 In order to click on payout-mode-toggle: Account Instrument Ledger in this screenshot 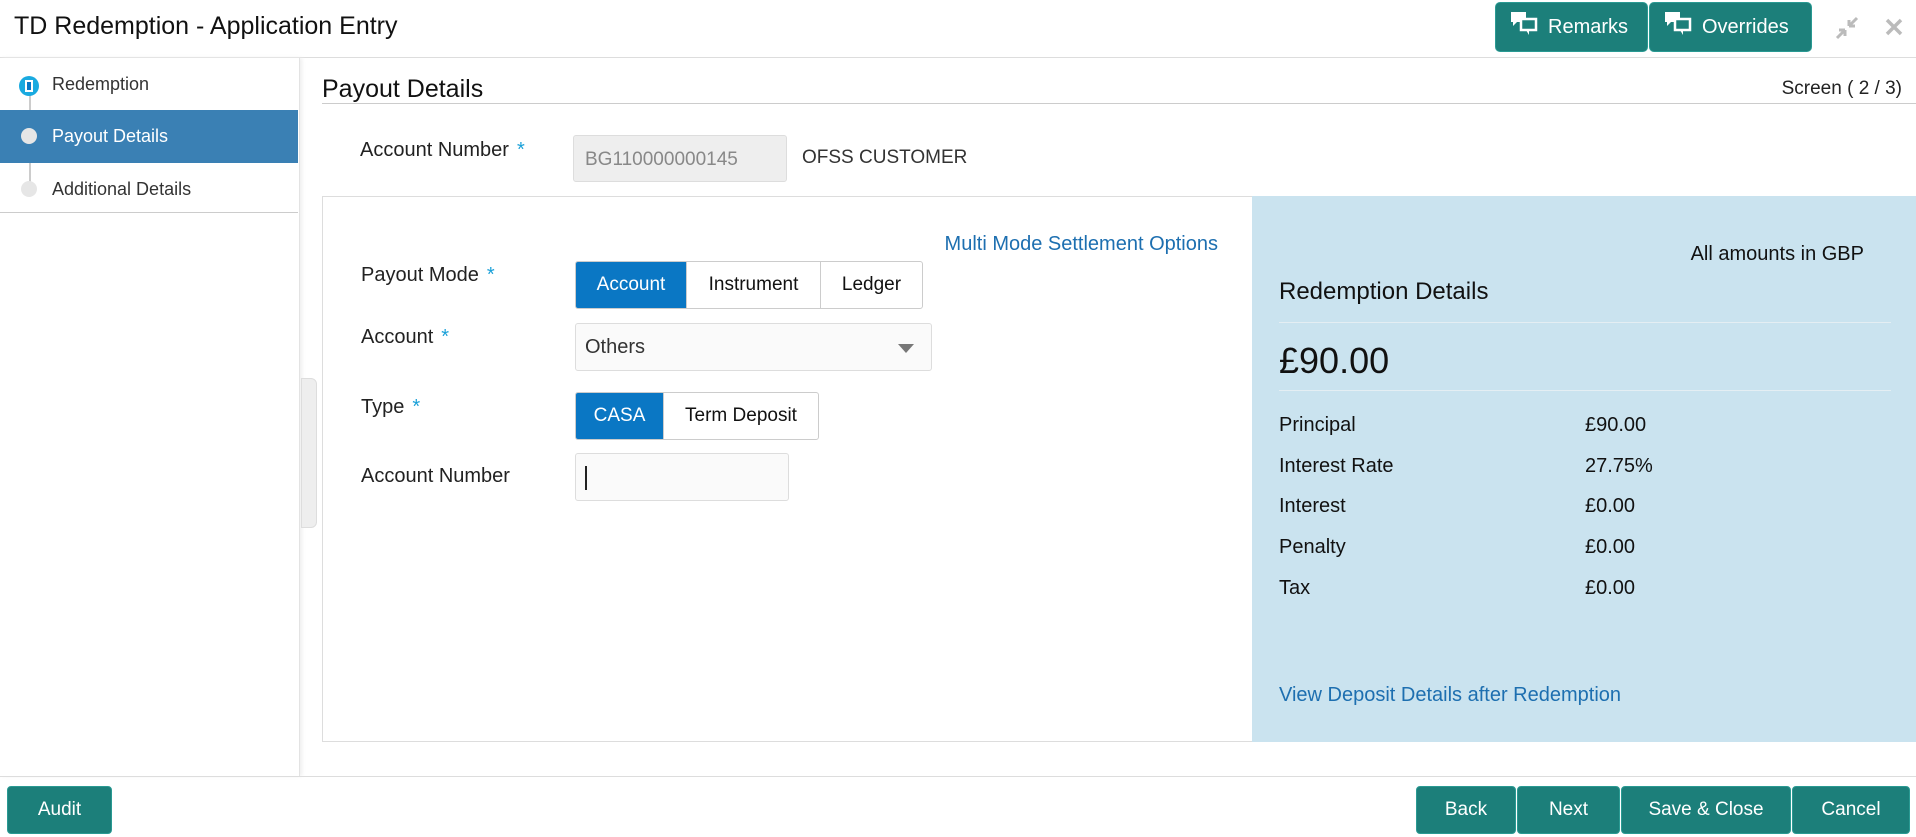, I will do `click(749, 285)`.